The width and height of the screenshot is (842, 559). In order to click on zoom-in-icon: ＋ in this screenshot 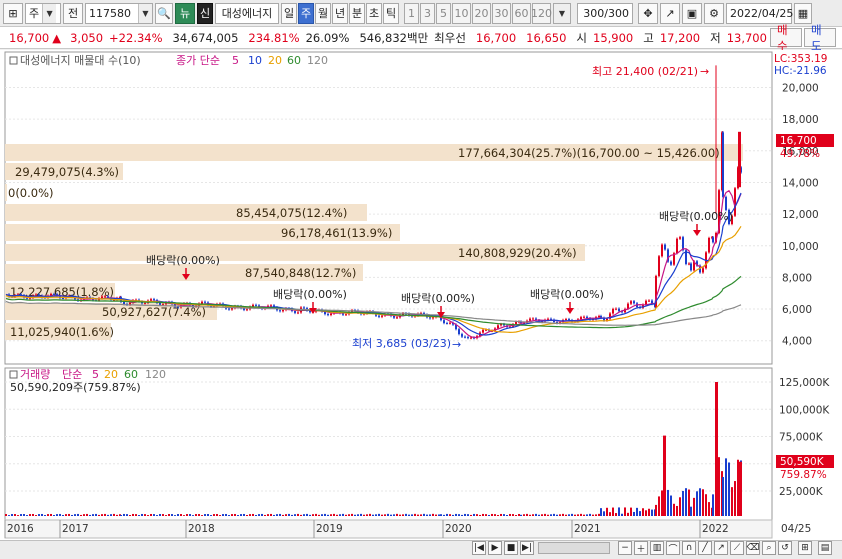, I will do `click(641, 548)`.